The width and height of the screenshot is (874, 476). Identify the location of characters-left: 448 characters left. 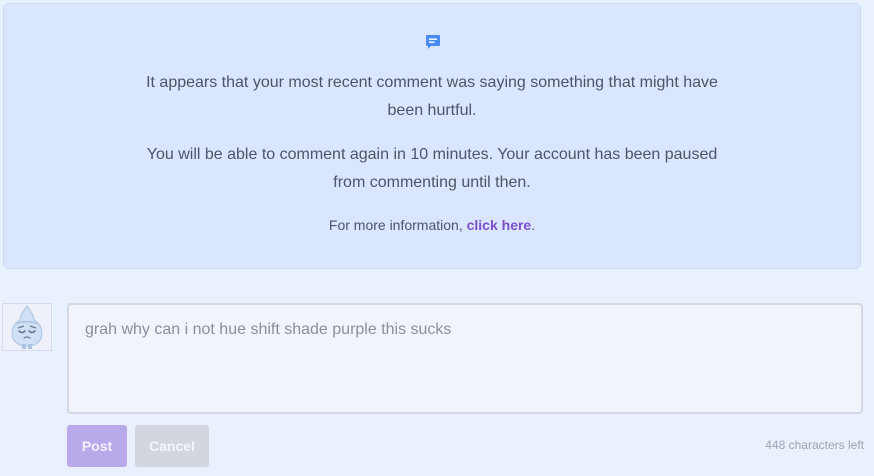
(814, 445).